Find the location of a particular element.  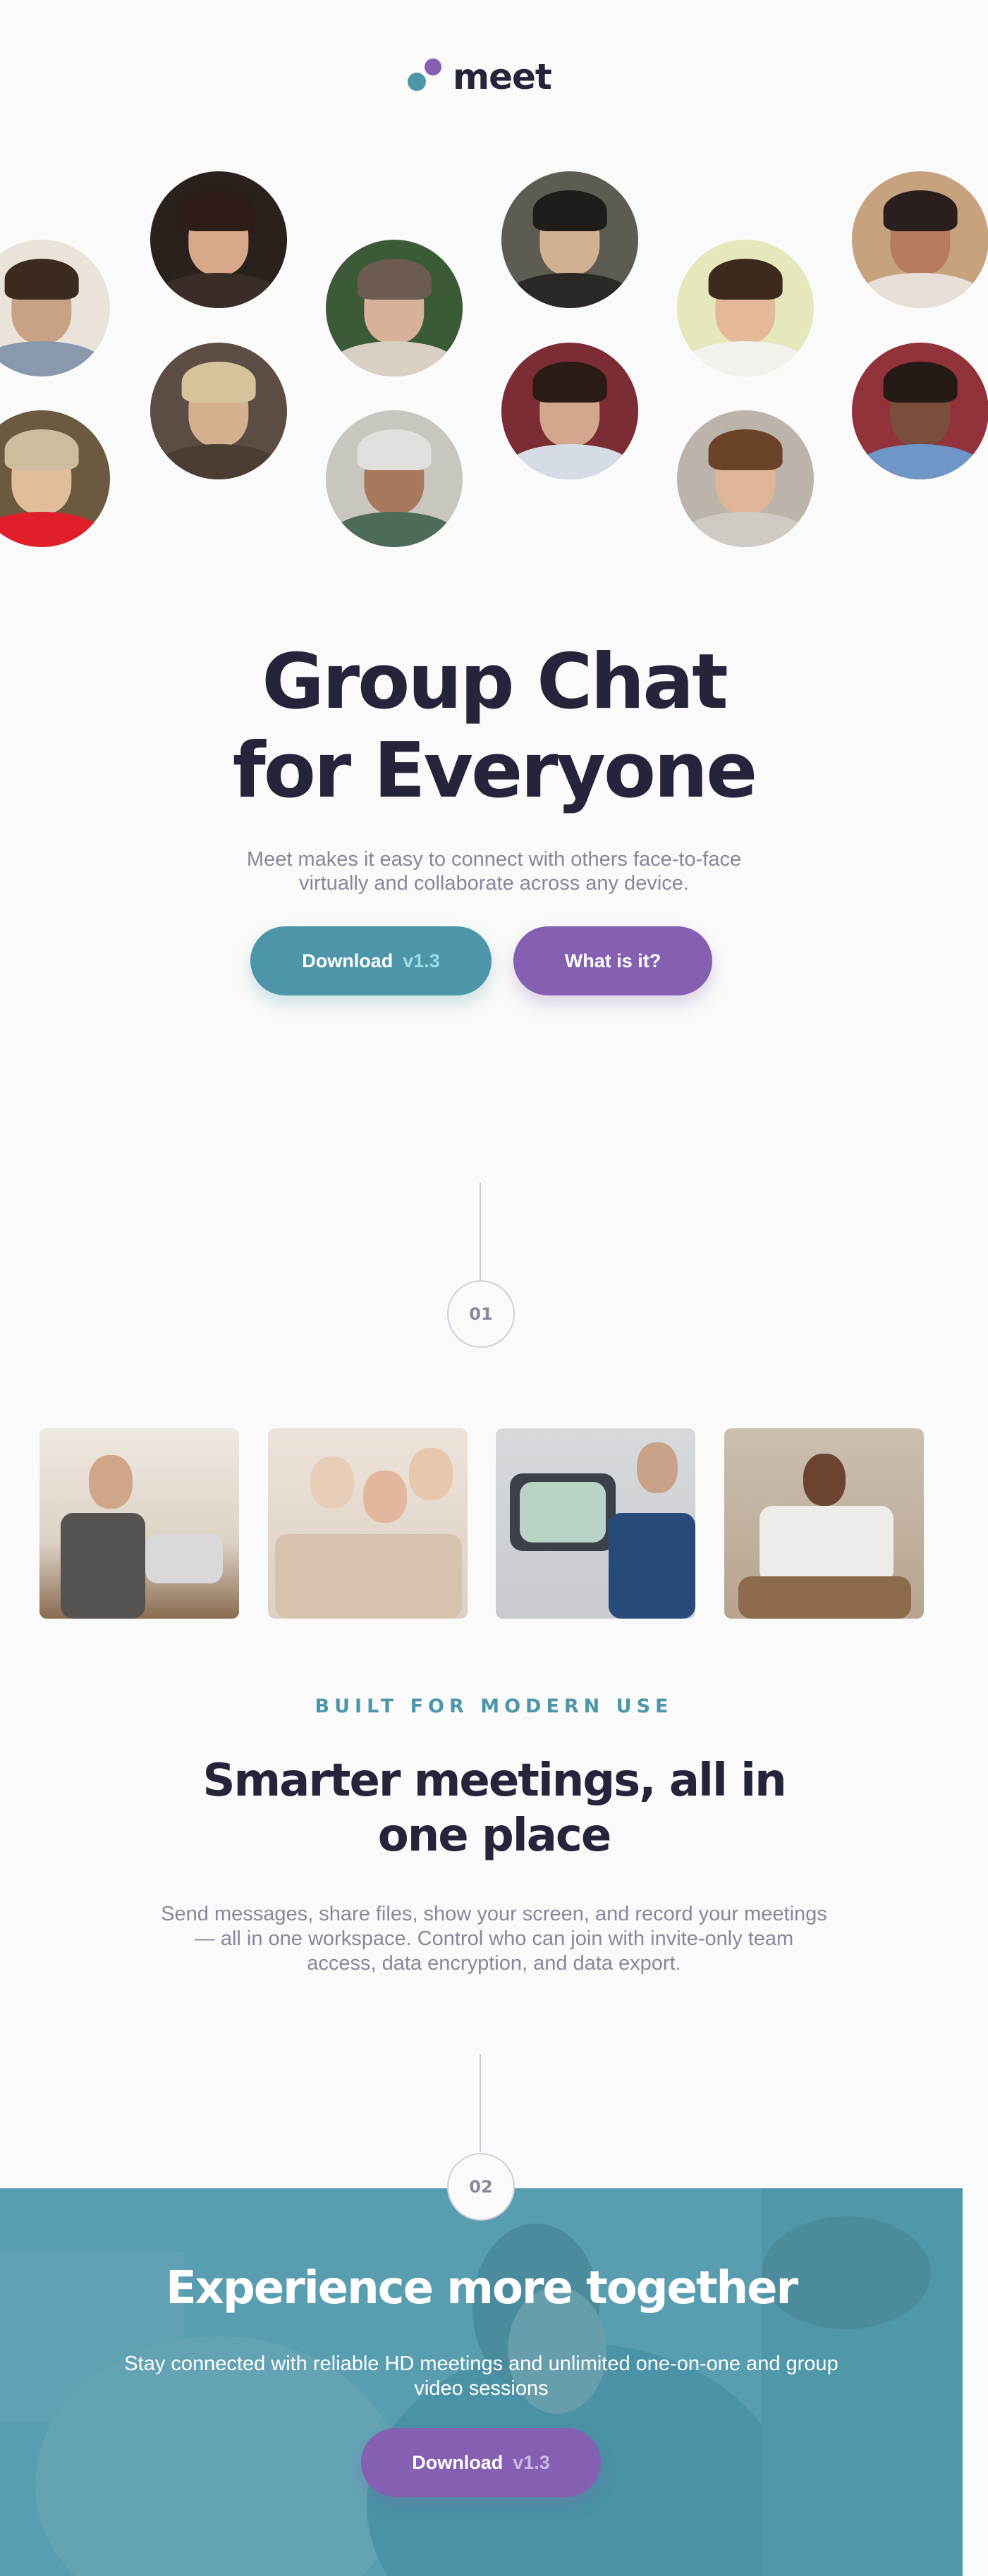

photo-man-phone is located at coordinates (824, 1523).